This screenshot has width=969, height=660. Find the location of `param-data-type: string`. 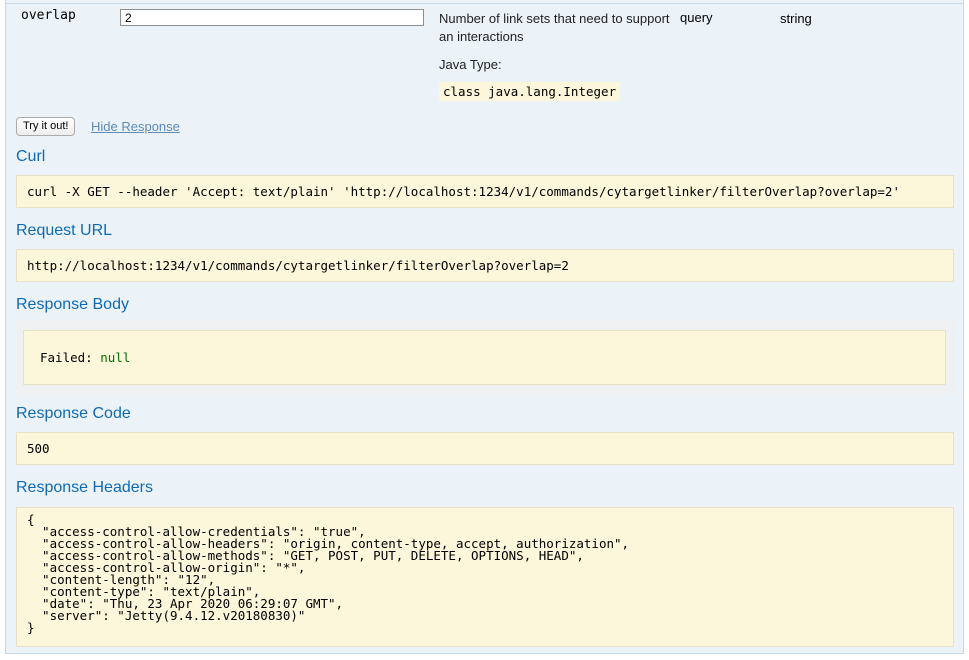

param-data-type: string is located at coordinates (796, 18).